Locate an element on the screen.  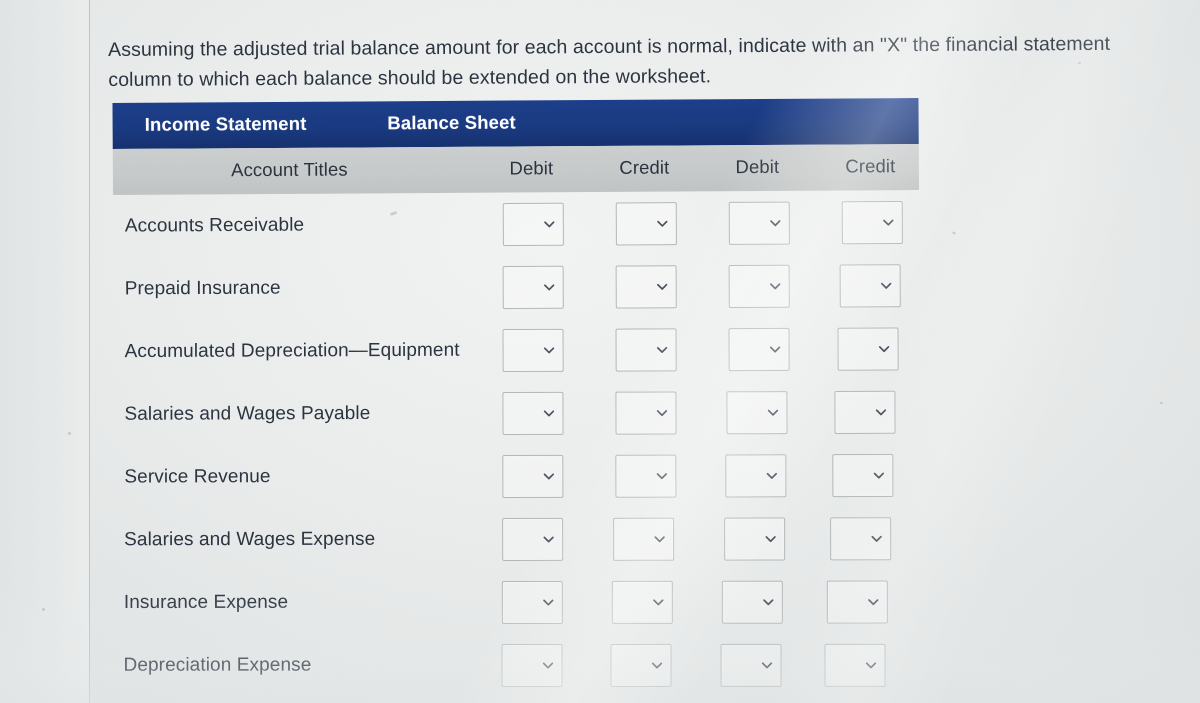
table-row: Accumulated Depreciation—Equipment is located at coordinates (517, 350).